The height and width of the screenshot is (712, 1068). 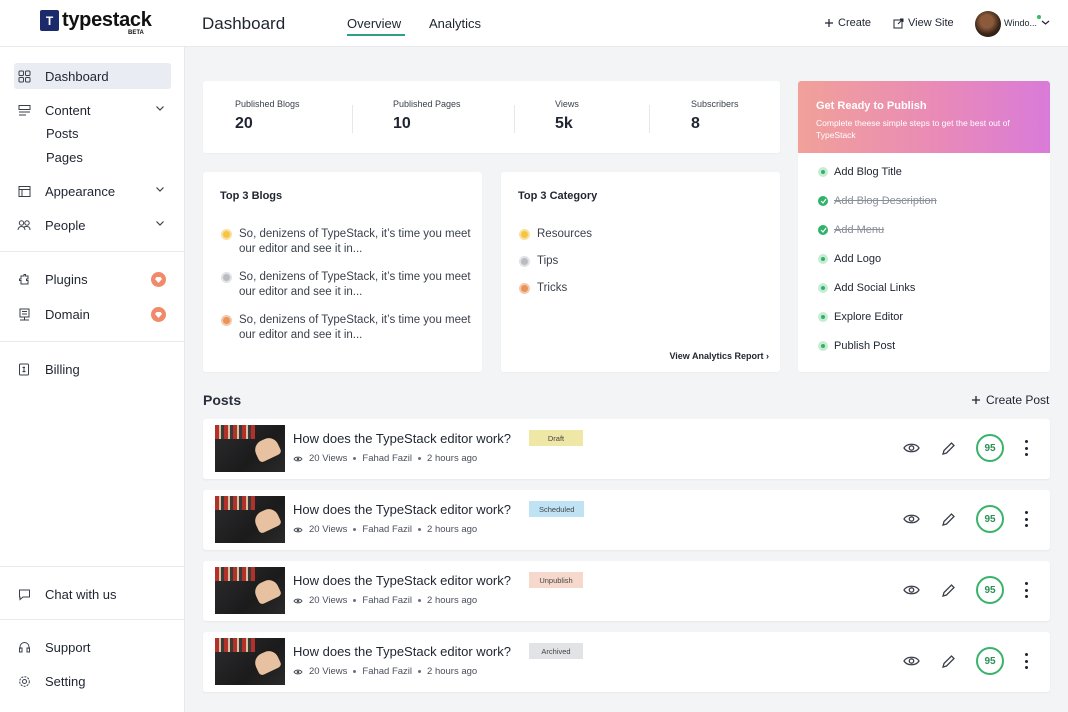 What do you see at coordinates (62, 369) in the screenshot?
I see `sidebar-item-label: Billing` at bounding box center [62, 369].